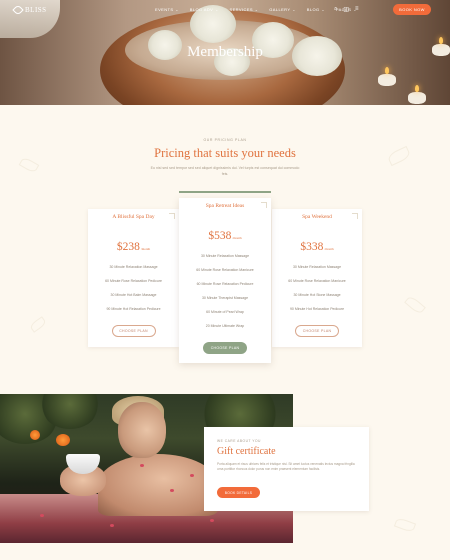 The width and height of the screenshot is (450, 560). What do you see at coordinates (225, 206) in the screenshot?
I see `plan-name: Spa Retreat Ideas` at bounding box center [225, 206].